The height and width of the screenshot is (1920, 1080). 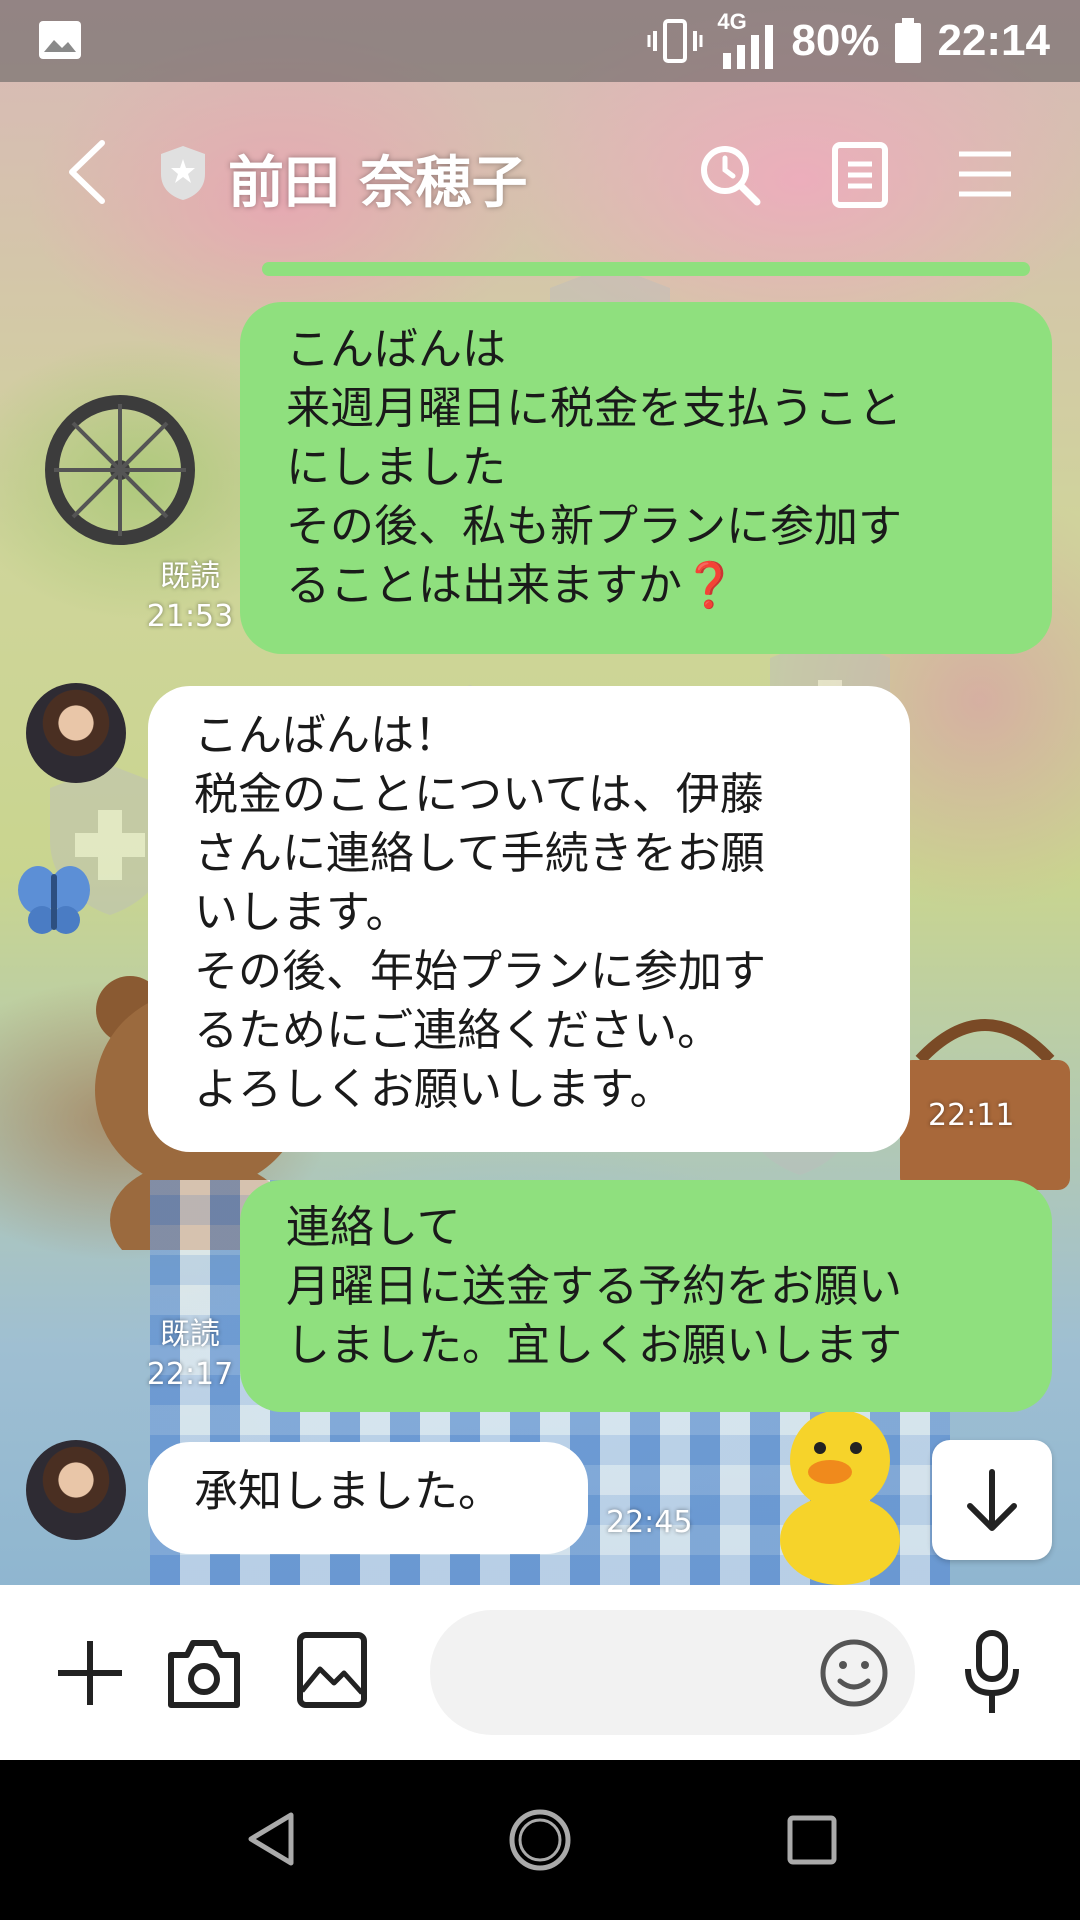 What do you see at coordinates (540, 1672) in the screenshot?
I see `message-input-bar` at bounding box center [540, 1672].